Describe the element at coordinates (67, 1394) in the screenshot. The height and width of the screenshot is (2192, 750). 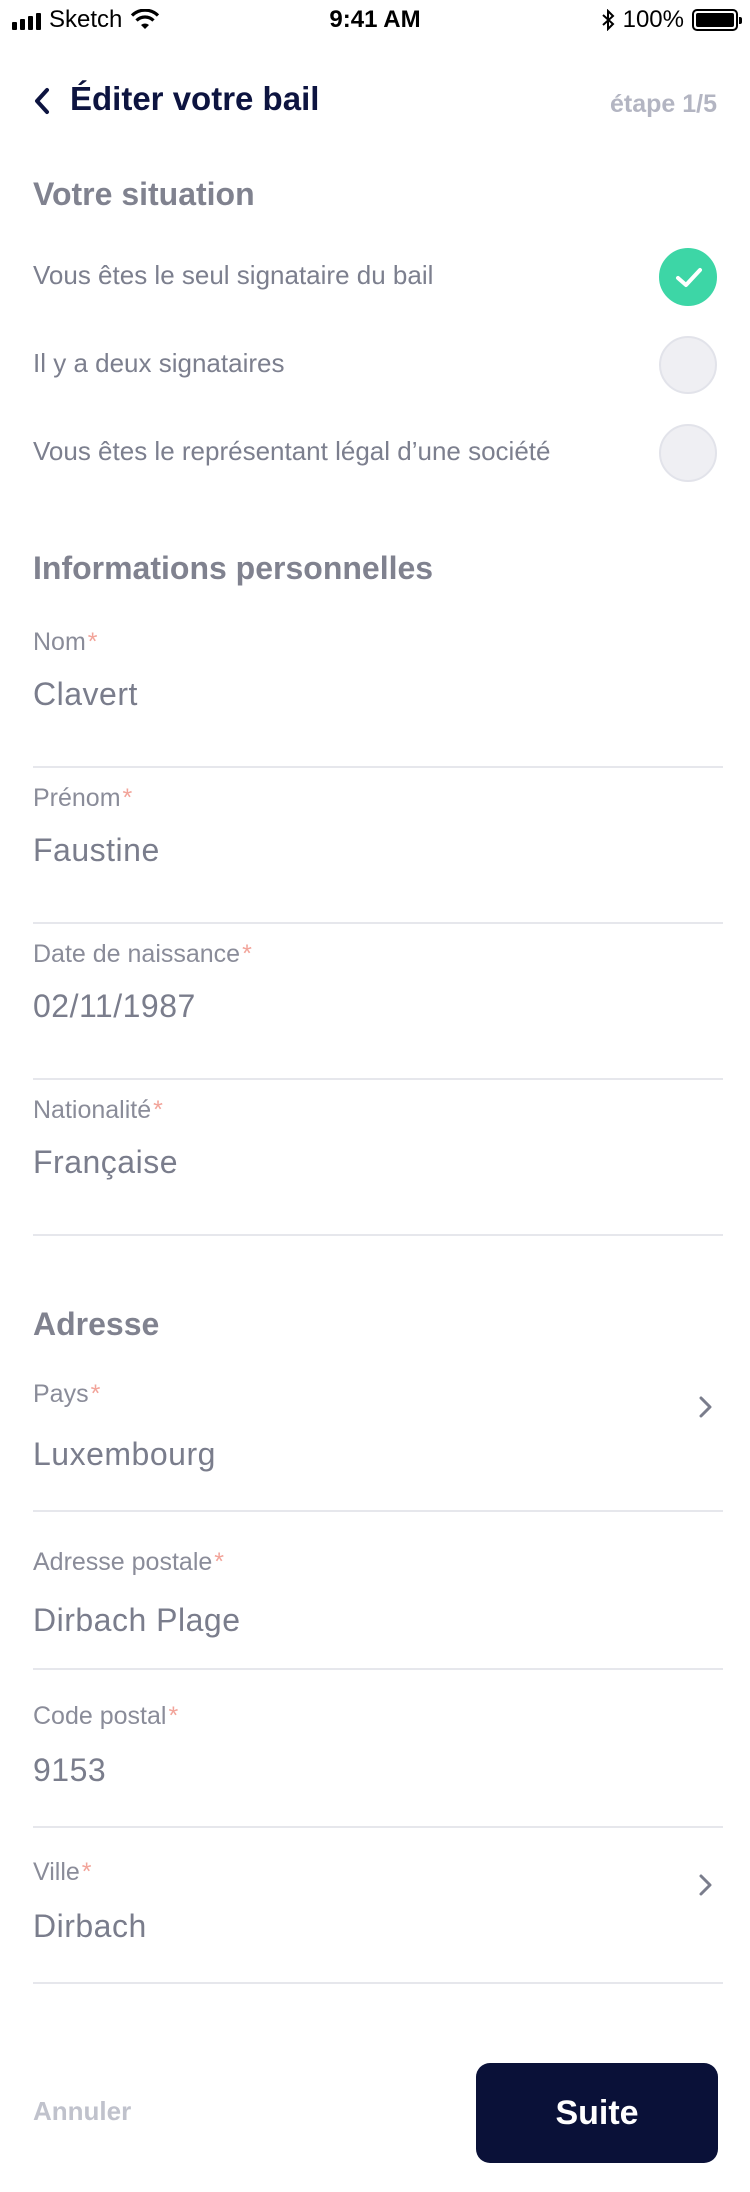
I see `field-label: Pays*` at that location.